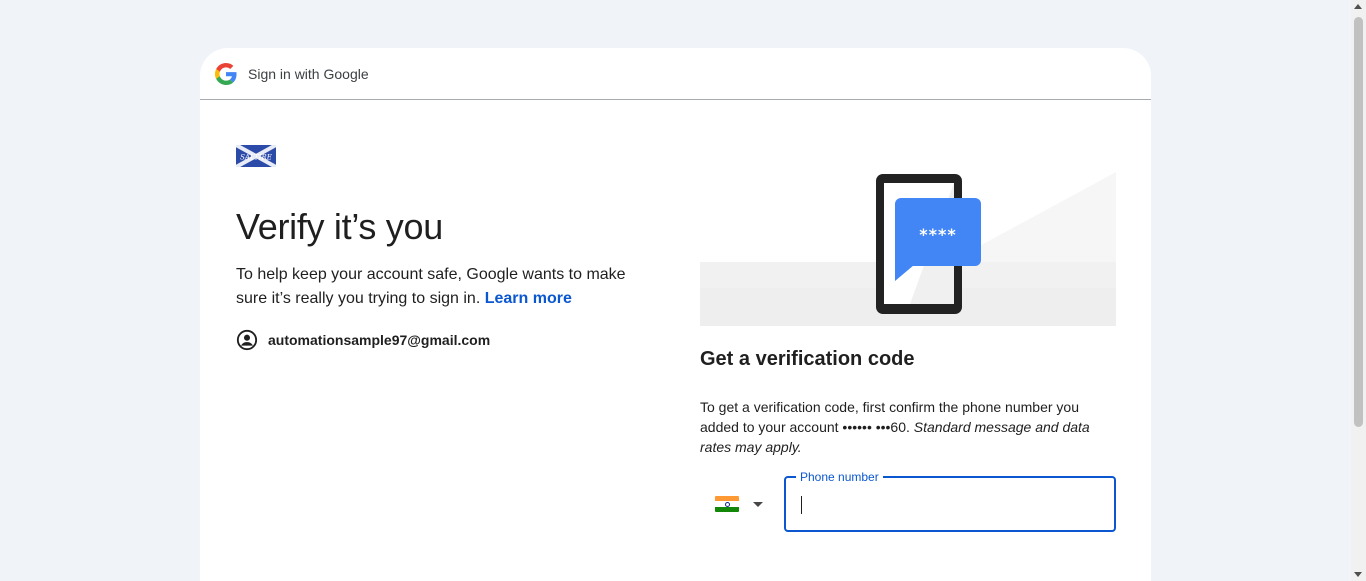  I want to click on scroll-up-arrow-icon, so click(1358, 6).